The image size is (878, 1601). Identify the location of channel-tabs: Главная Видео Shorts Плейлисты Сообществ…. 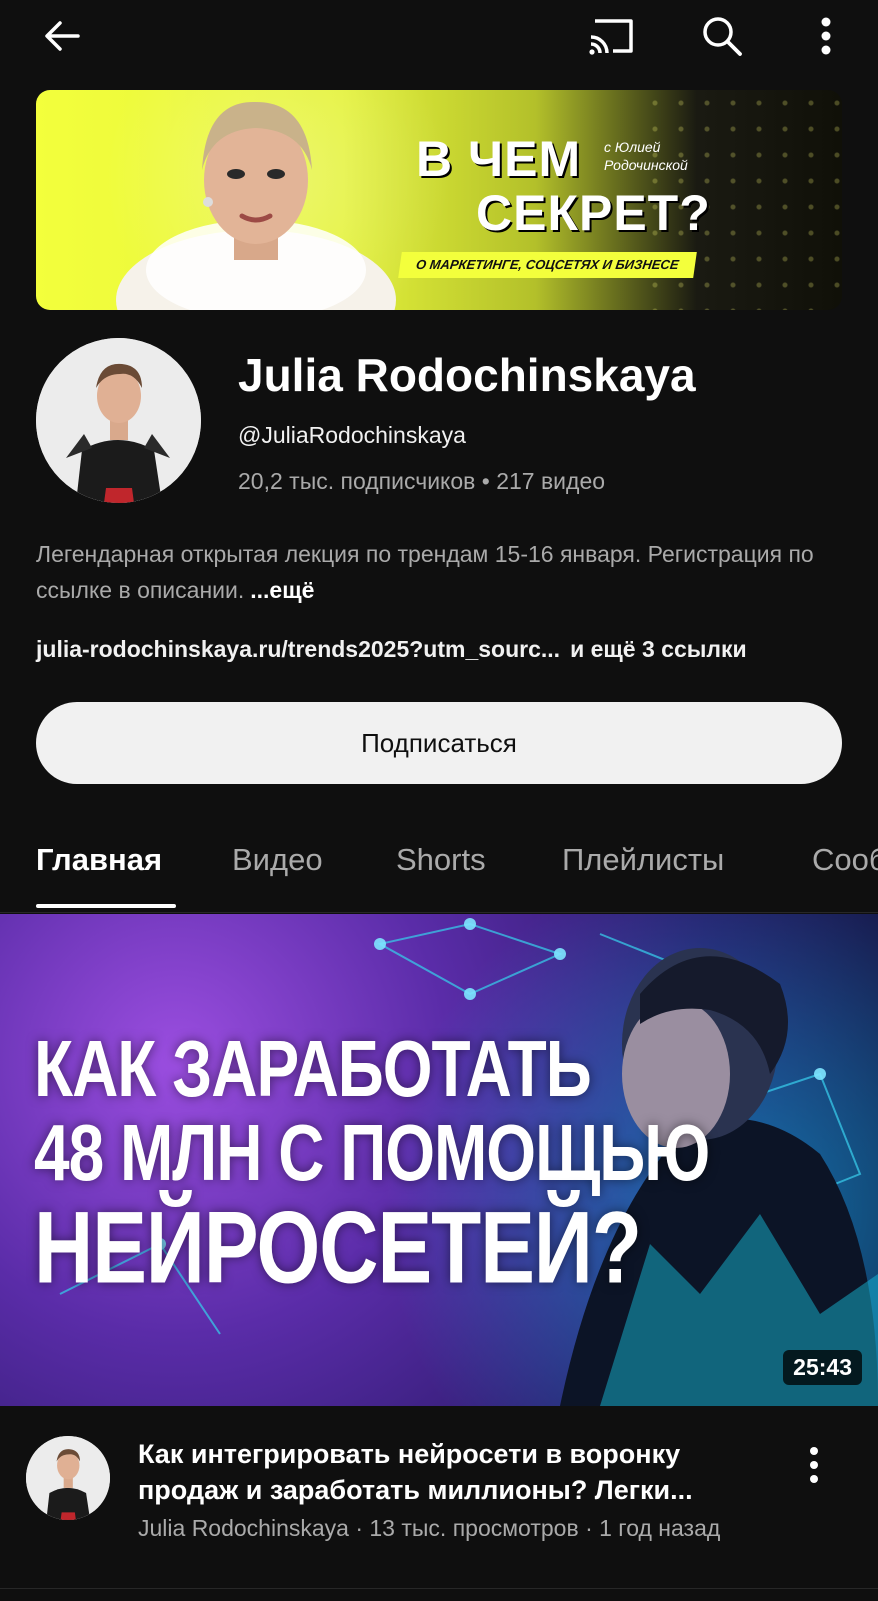
(439, 866).